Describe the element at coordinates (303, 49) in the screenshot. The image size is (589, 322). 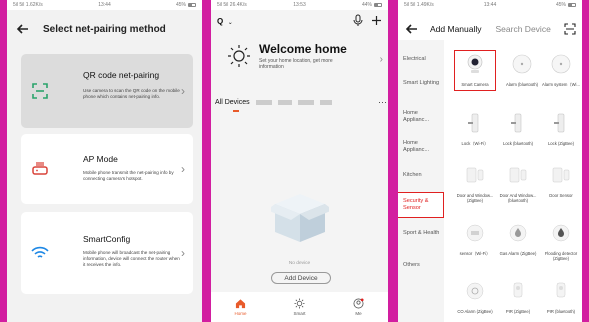
I see `welcome-title: Welcome home` at that location.